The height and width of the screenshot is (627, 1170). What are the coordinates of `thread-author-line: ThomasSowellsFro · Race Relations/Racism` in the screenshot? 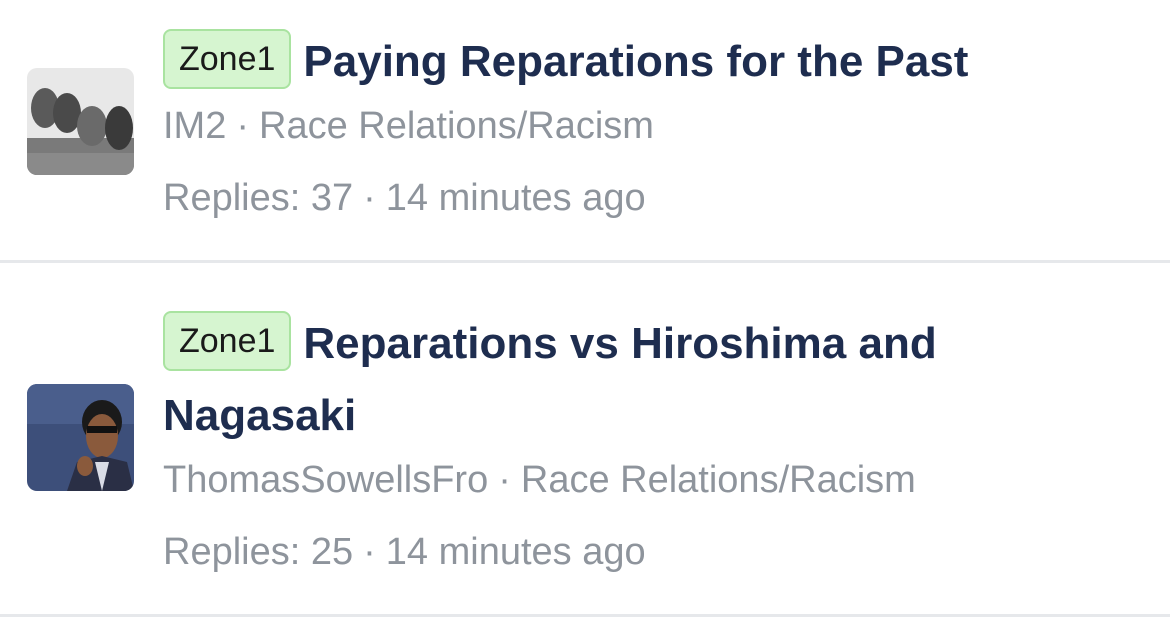 It's located at (646, 480).